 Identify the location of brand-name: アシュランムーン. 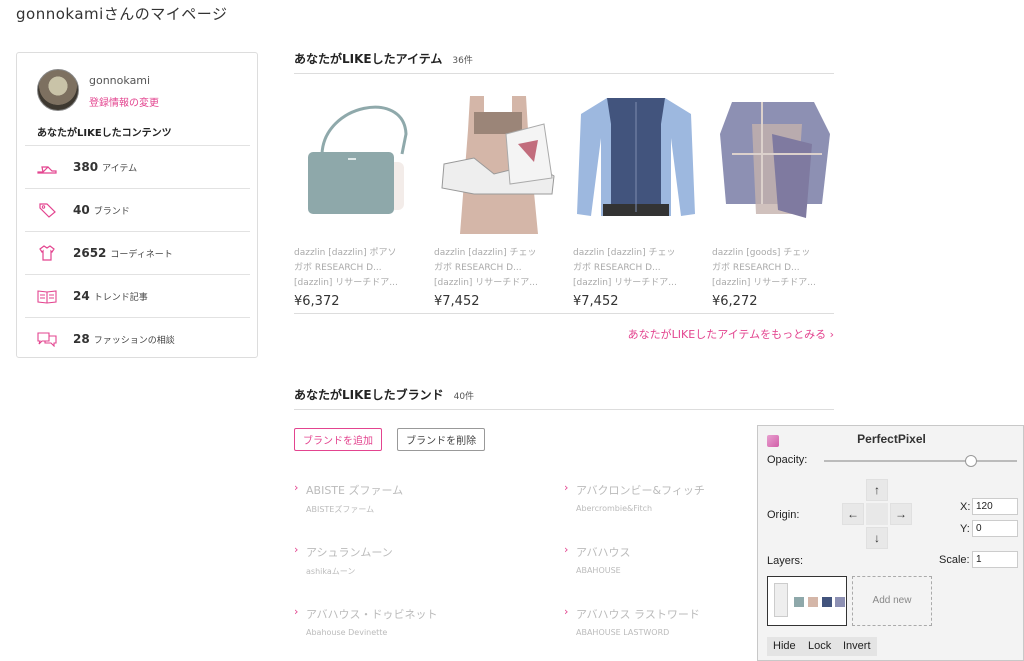
(414, 551).